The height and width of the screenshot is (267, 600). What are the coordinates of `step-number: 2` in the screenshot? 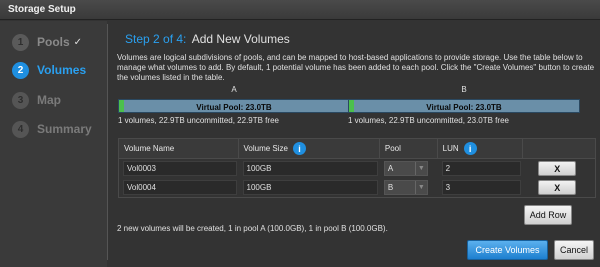 It's located at (20, 70).